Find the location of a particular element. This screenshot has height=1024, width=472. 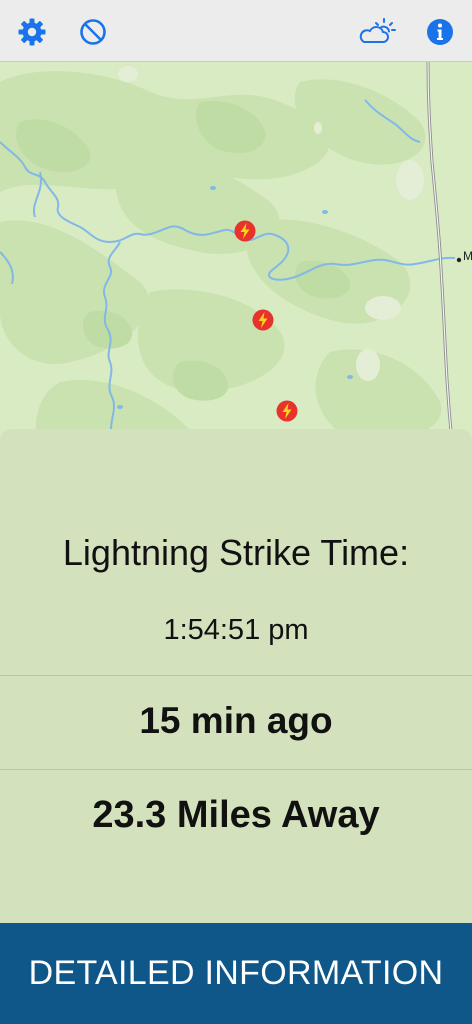

info-button is located at coordinates (440, 32).